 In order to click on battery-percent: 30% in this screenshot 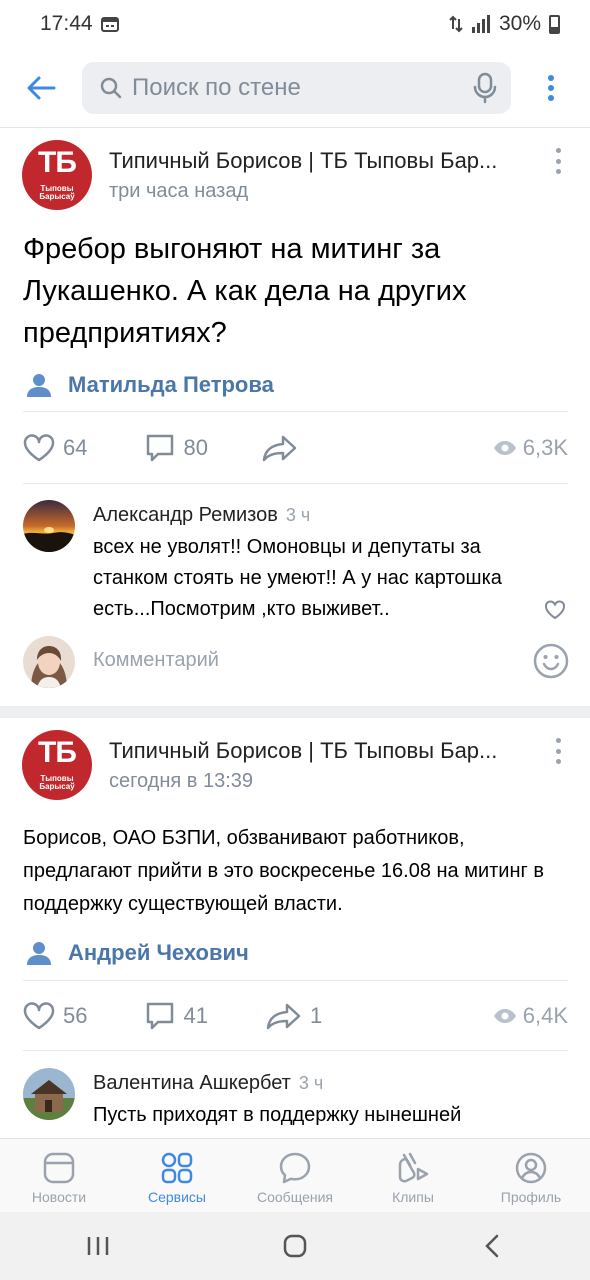, I will do `click(519, 23)`.